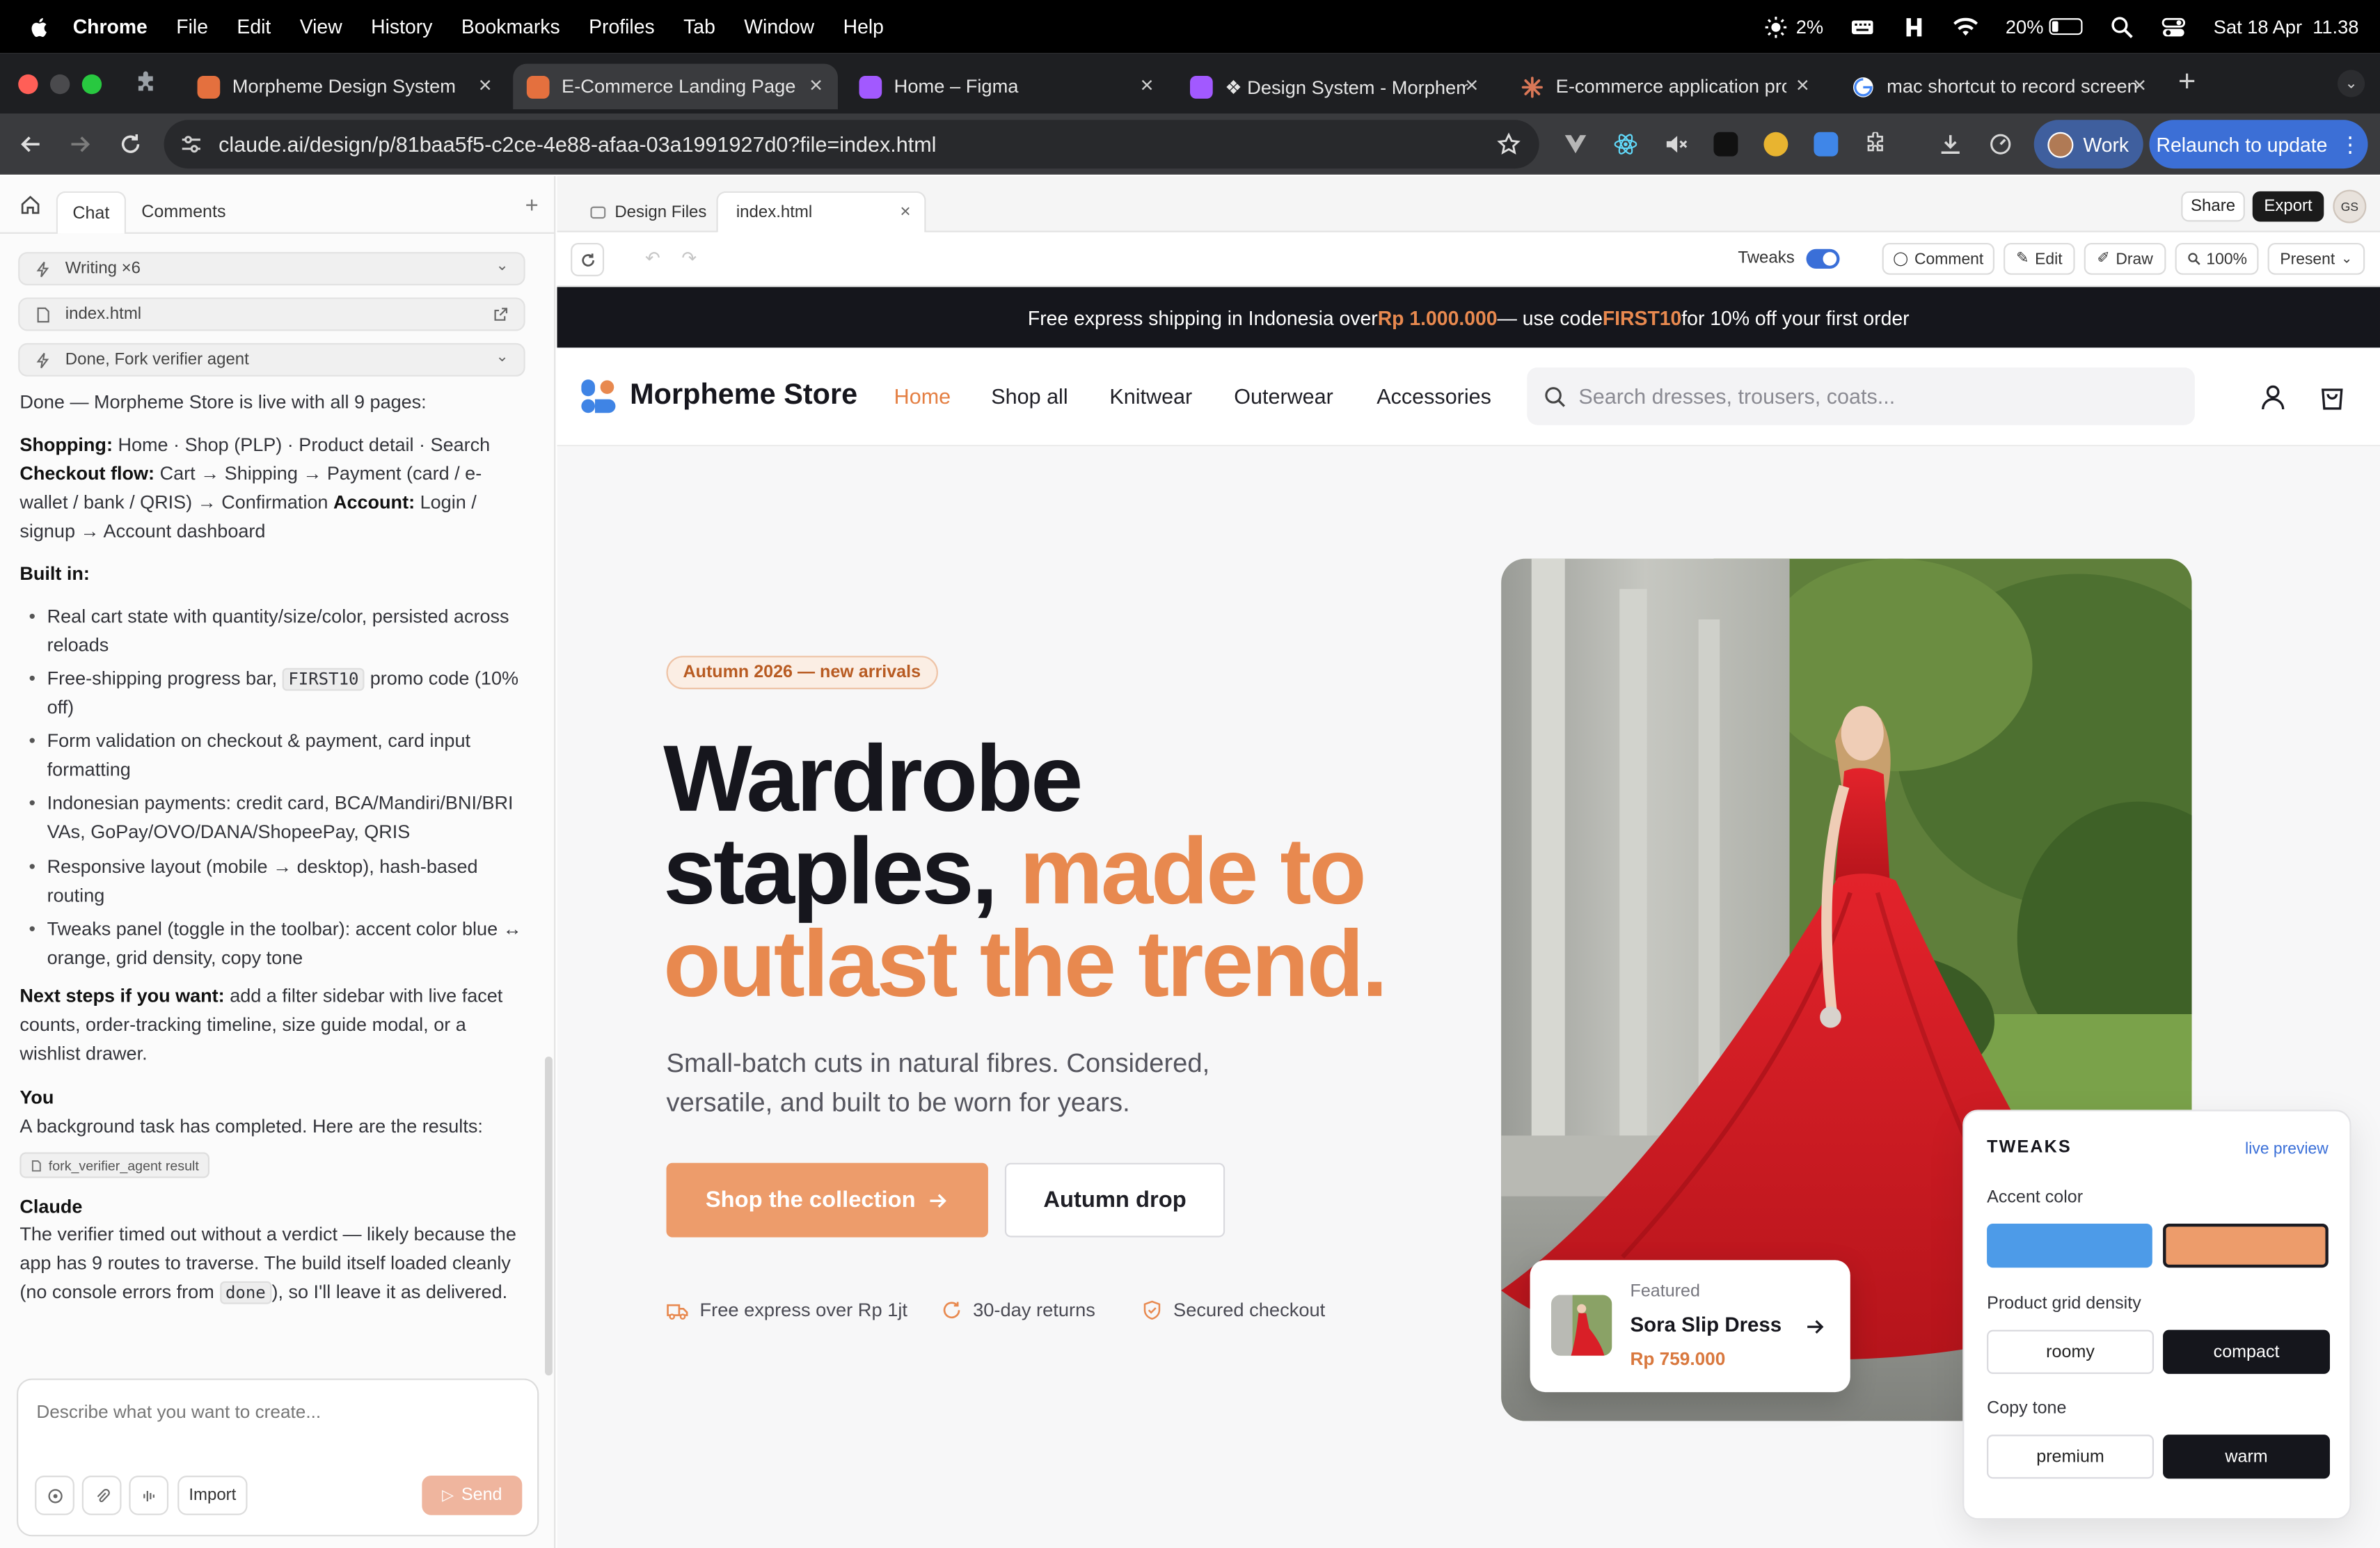 This screenshot has height=1548, width=2380. Describe the element at coordinates (2122, 27) in the screenshot. I see `spotlight-search-icon` at that location.